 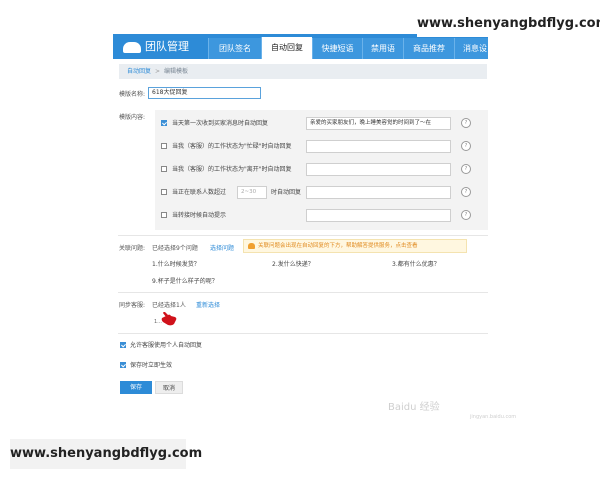 I want to click on contact-limit-number-input: 2~30, so click(x=252, y=192).